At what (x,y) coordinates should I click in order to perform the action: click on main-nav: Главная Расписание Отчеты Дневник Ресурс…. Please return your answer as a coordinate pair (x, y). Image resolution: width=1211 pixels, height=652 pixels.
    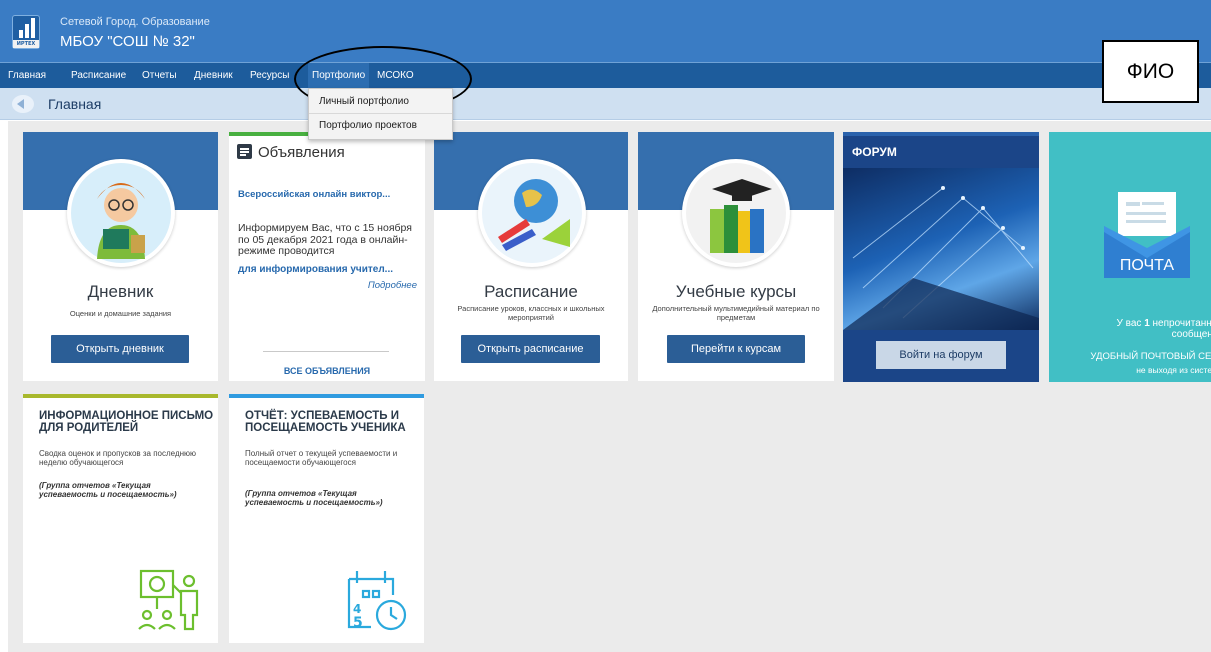
    Looking at the image, I should click on (605, 75).